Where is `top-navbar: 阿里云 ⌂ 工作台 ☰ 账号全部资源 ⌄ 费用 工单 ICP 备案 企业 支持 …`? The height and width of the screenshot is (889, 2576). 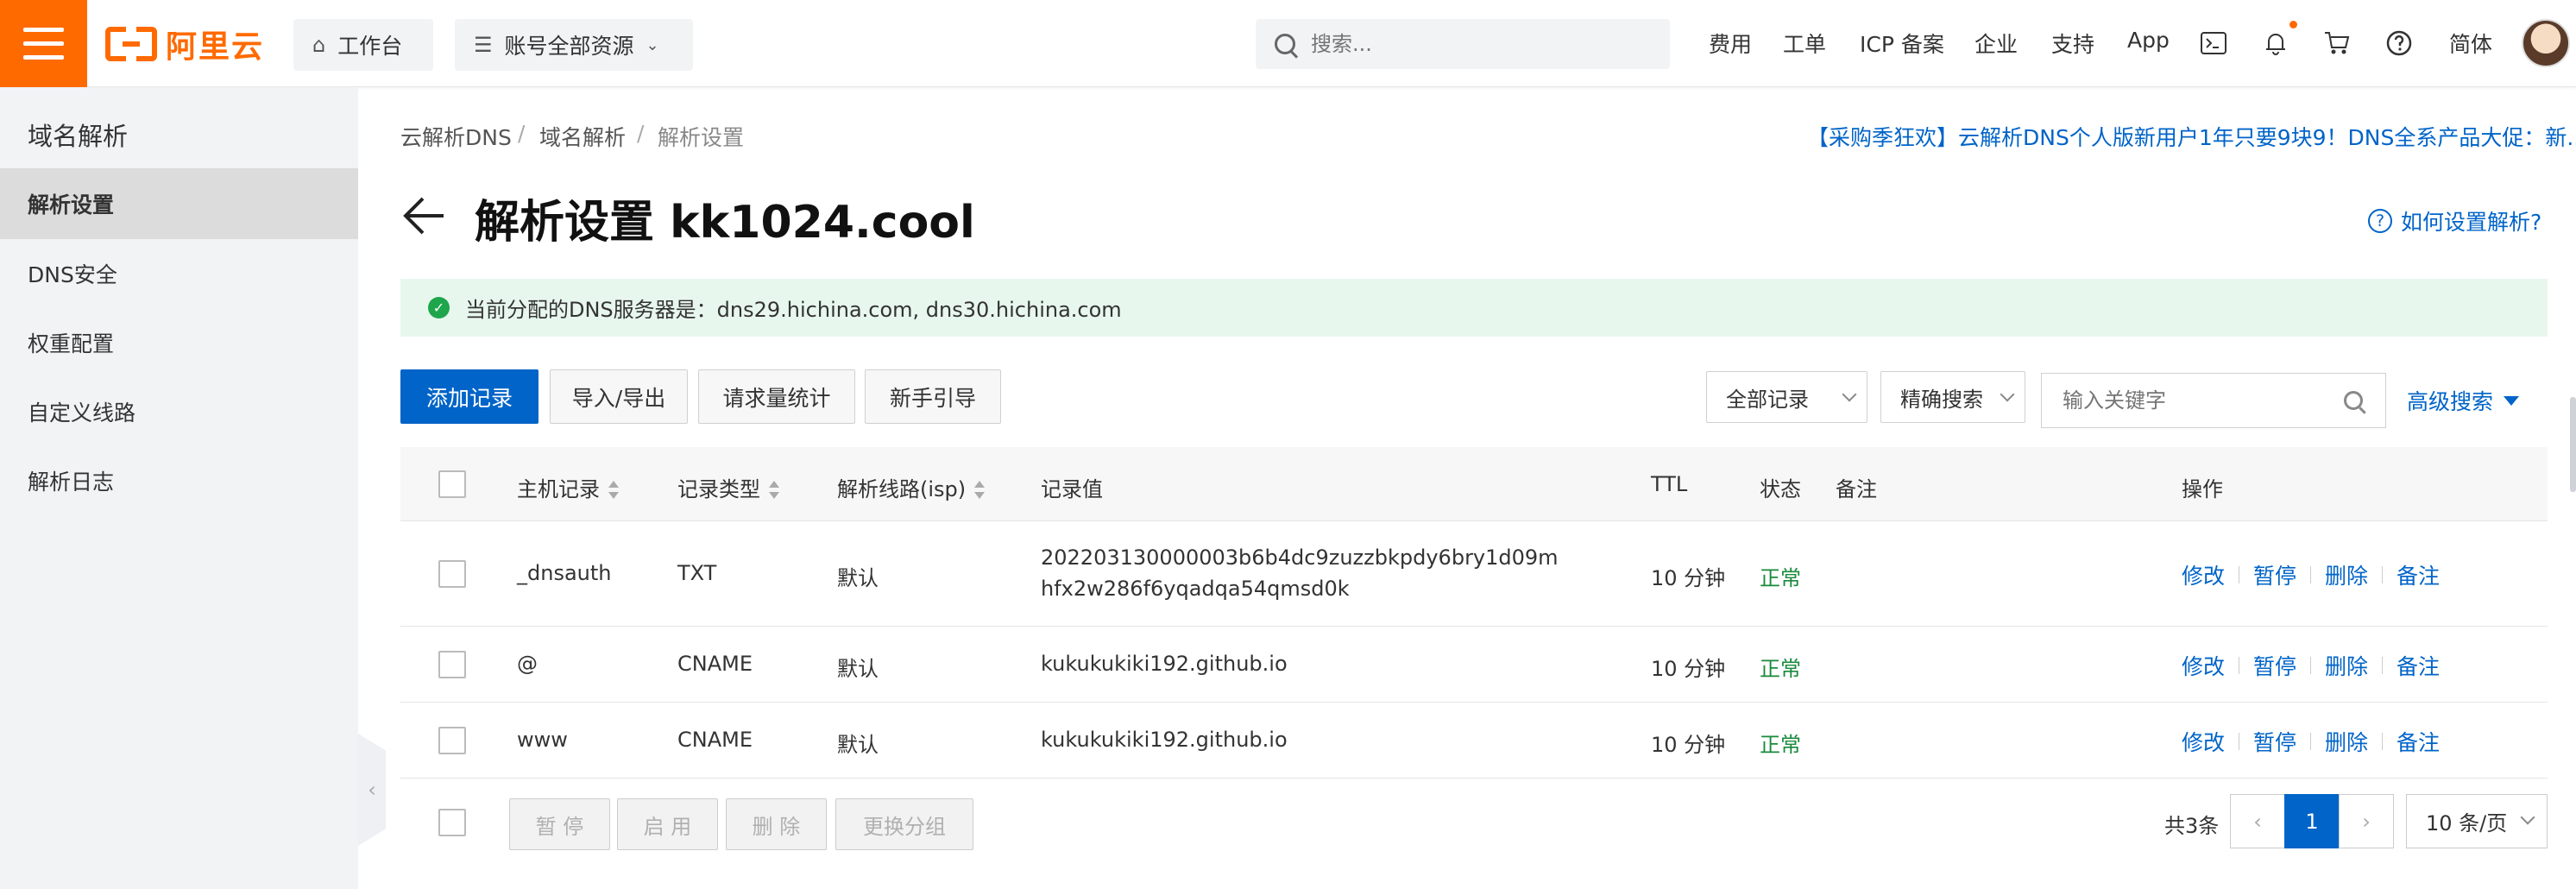 top-navbar: 阿里云 ⌂ 工作台 ☰ 账号全部资源 ⌄ 费用 工单 ICP 备案 企业 支持 … is located at coordinates (1288, 43).